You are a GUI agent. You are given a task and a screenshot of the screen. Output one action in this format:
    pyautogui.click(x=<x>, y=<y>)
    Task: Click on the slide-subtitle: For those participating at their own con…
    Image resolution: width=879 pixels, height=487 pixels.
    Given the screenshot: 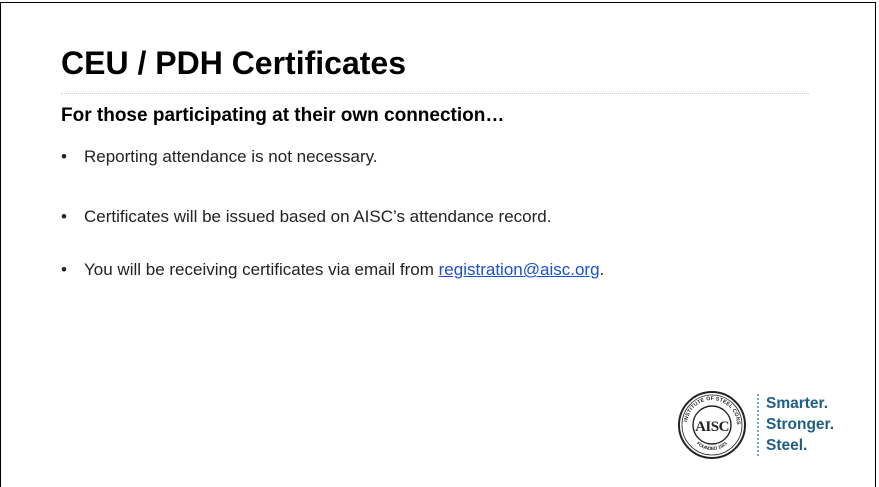 What is the action you would take?
    pyautogui.click(x=283, y=115)
    